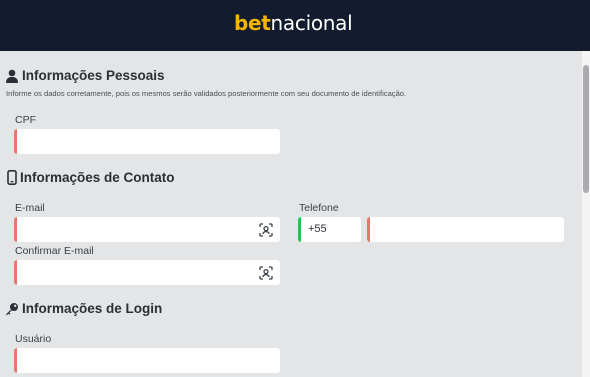  What do you see at coordinates (135, 229) in the screenshot?
I see `email-input` at bounding box center [135, 229].